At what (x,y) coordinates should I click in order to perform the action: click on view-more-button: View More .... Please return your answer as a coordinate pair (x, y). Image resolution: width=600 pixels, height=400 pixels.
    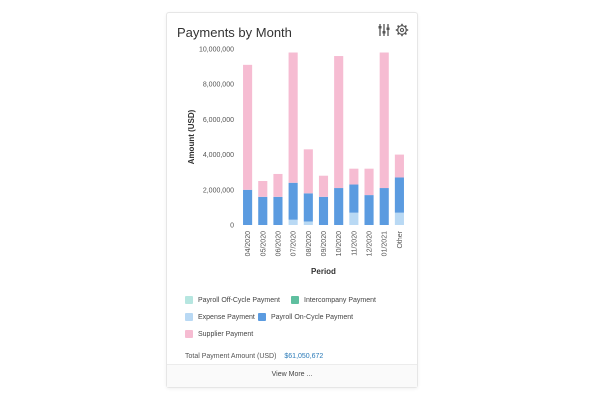
    Looking at the image, I should click on (292, 374).